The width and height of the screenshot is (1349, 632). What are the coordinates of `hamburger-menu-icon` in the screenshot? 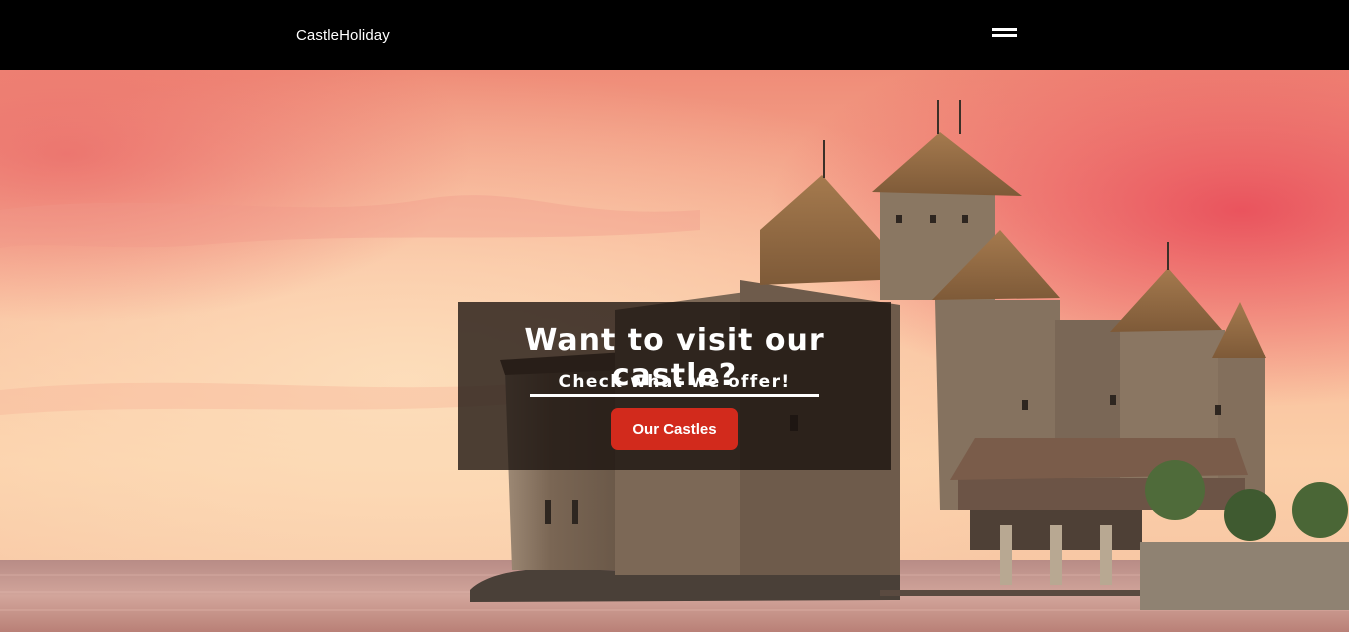 It's located at (1004, 34).